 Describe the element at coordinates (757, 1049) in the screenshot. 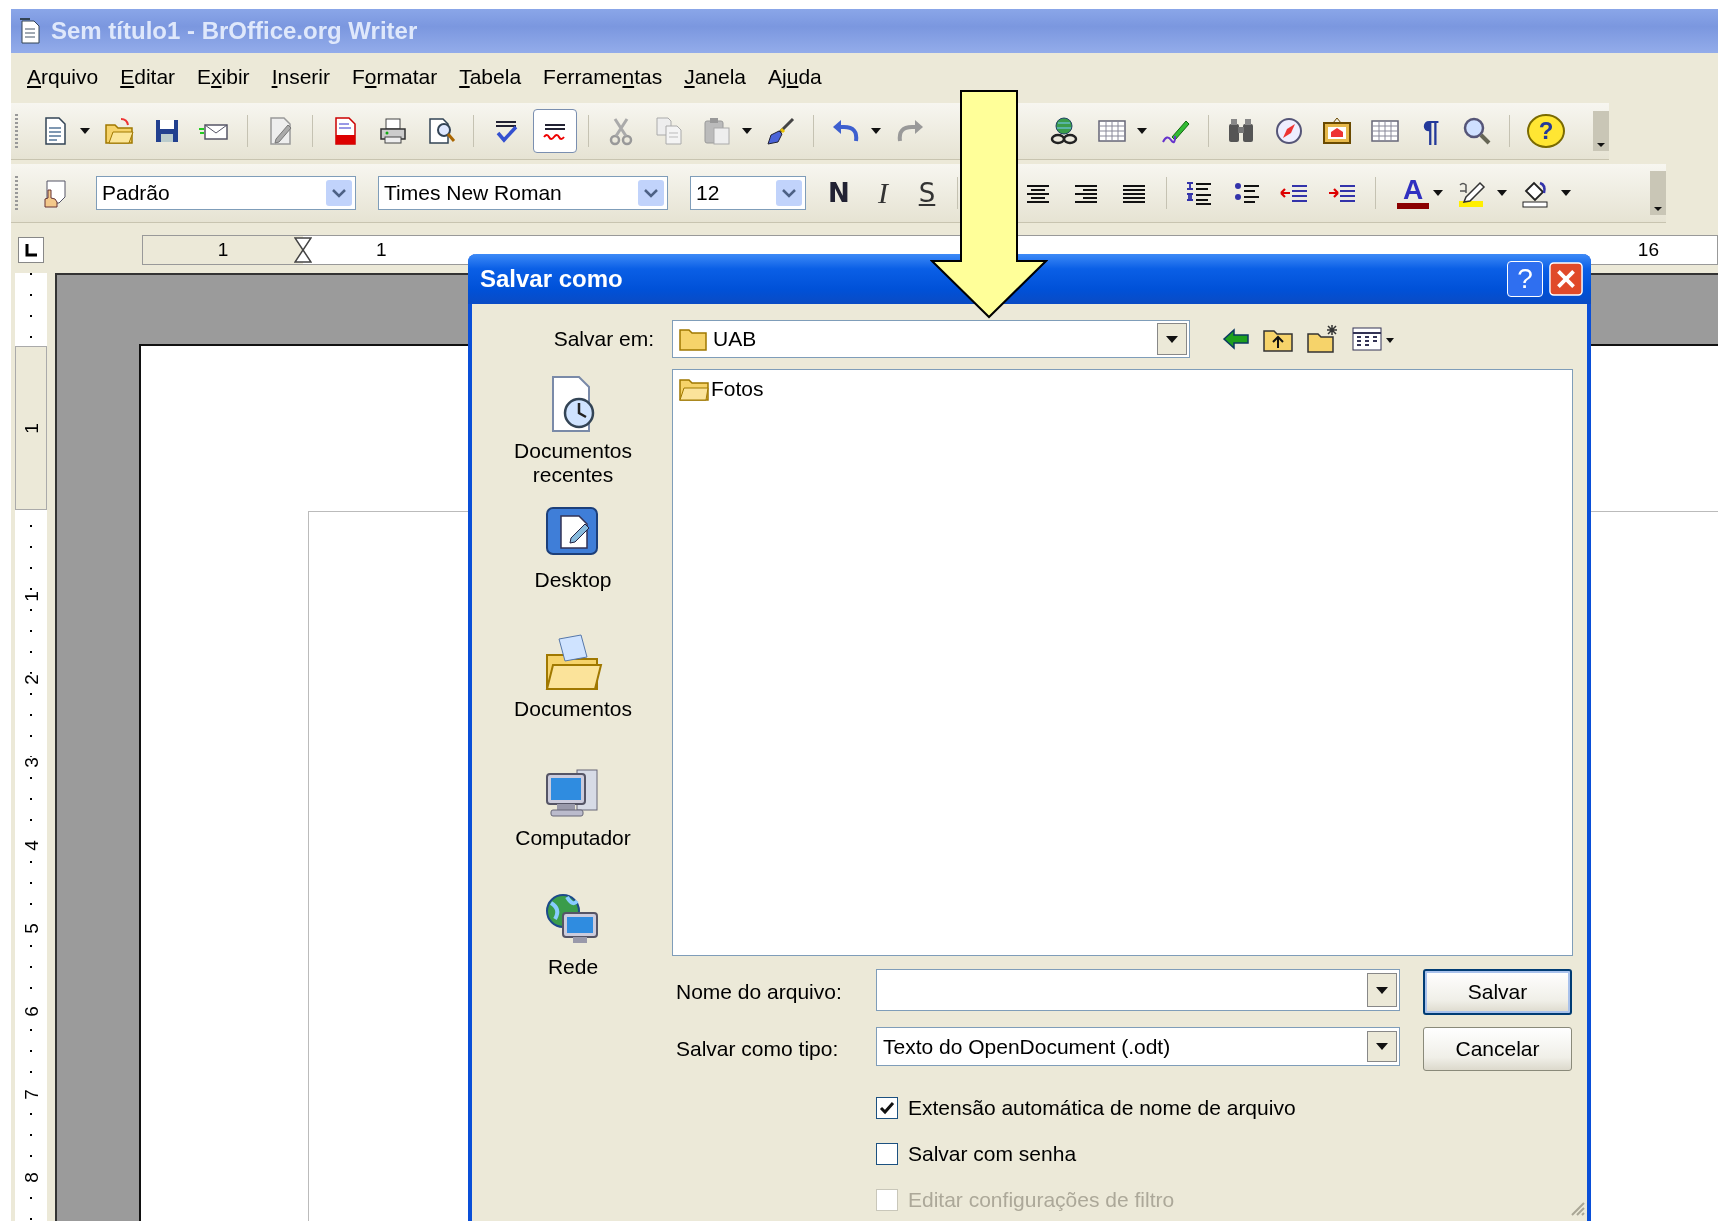

I see `file-type-label: Salvar como tipo:` at that location.